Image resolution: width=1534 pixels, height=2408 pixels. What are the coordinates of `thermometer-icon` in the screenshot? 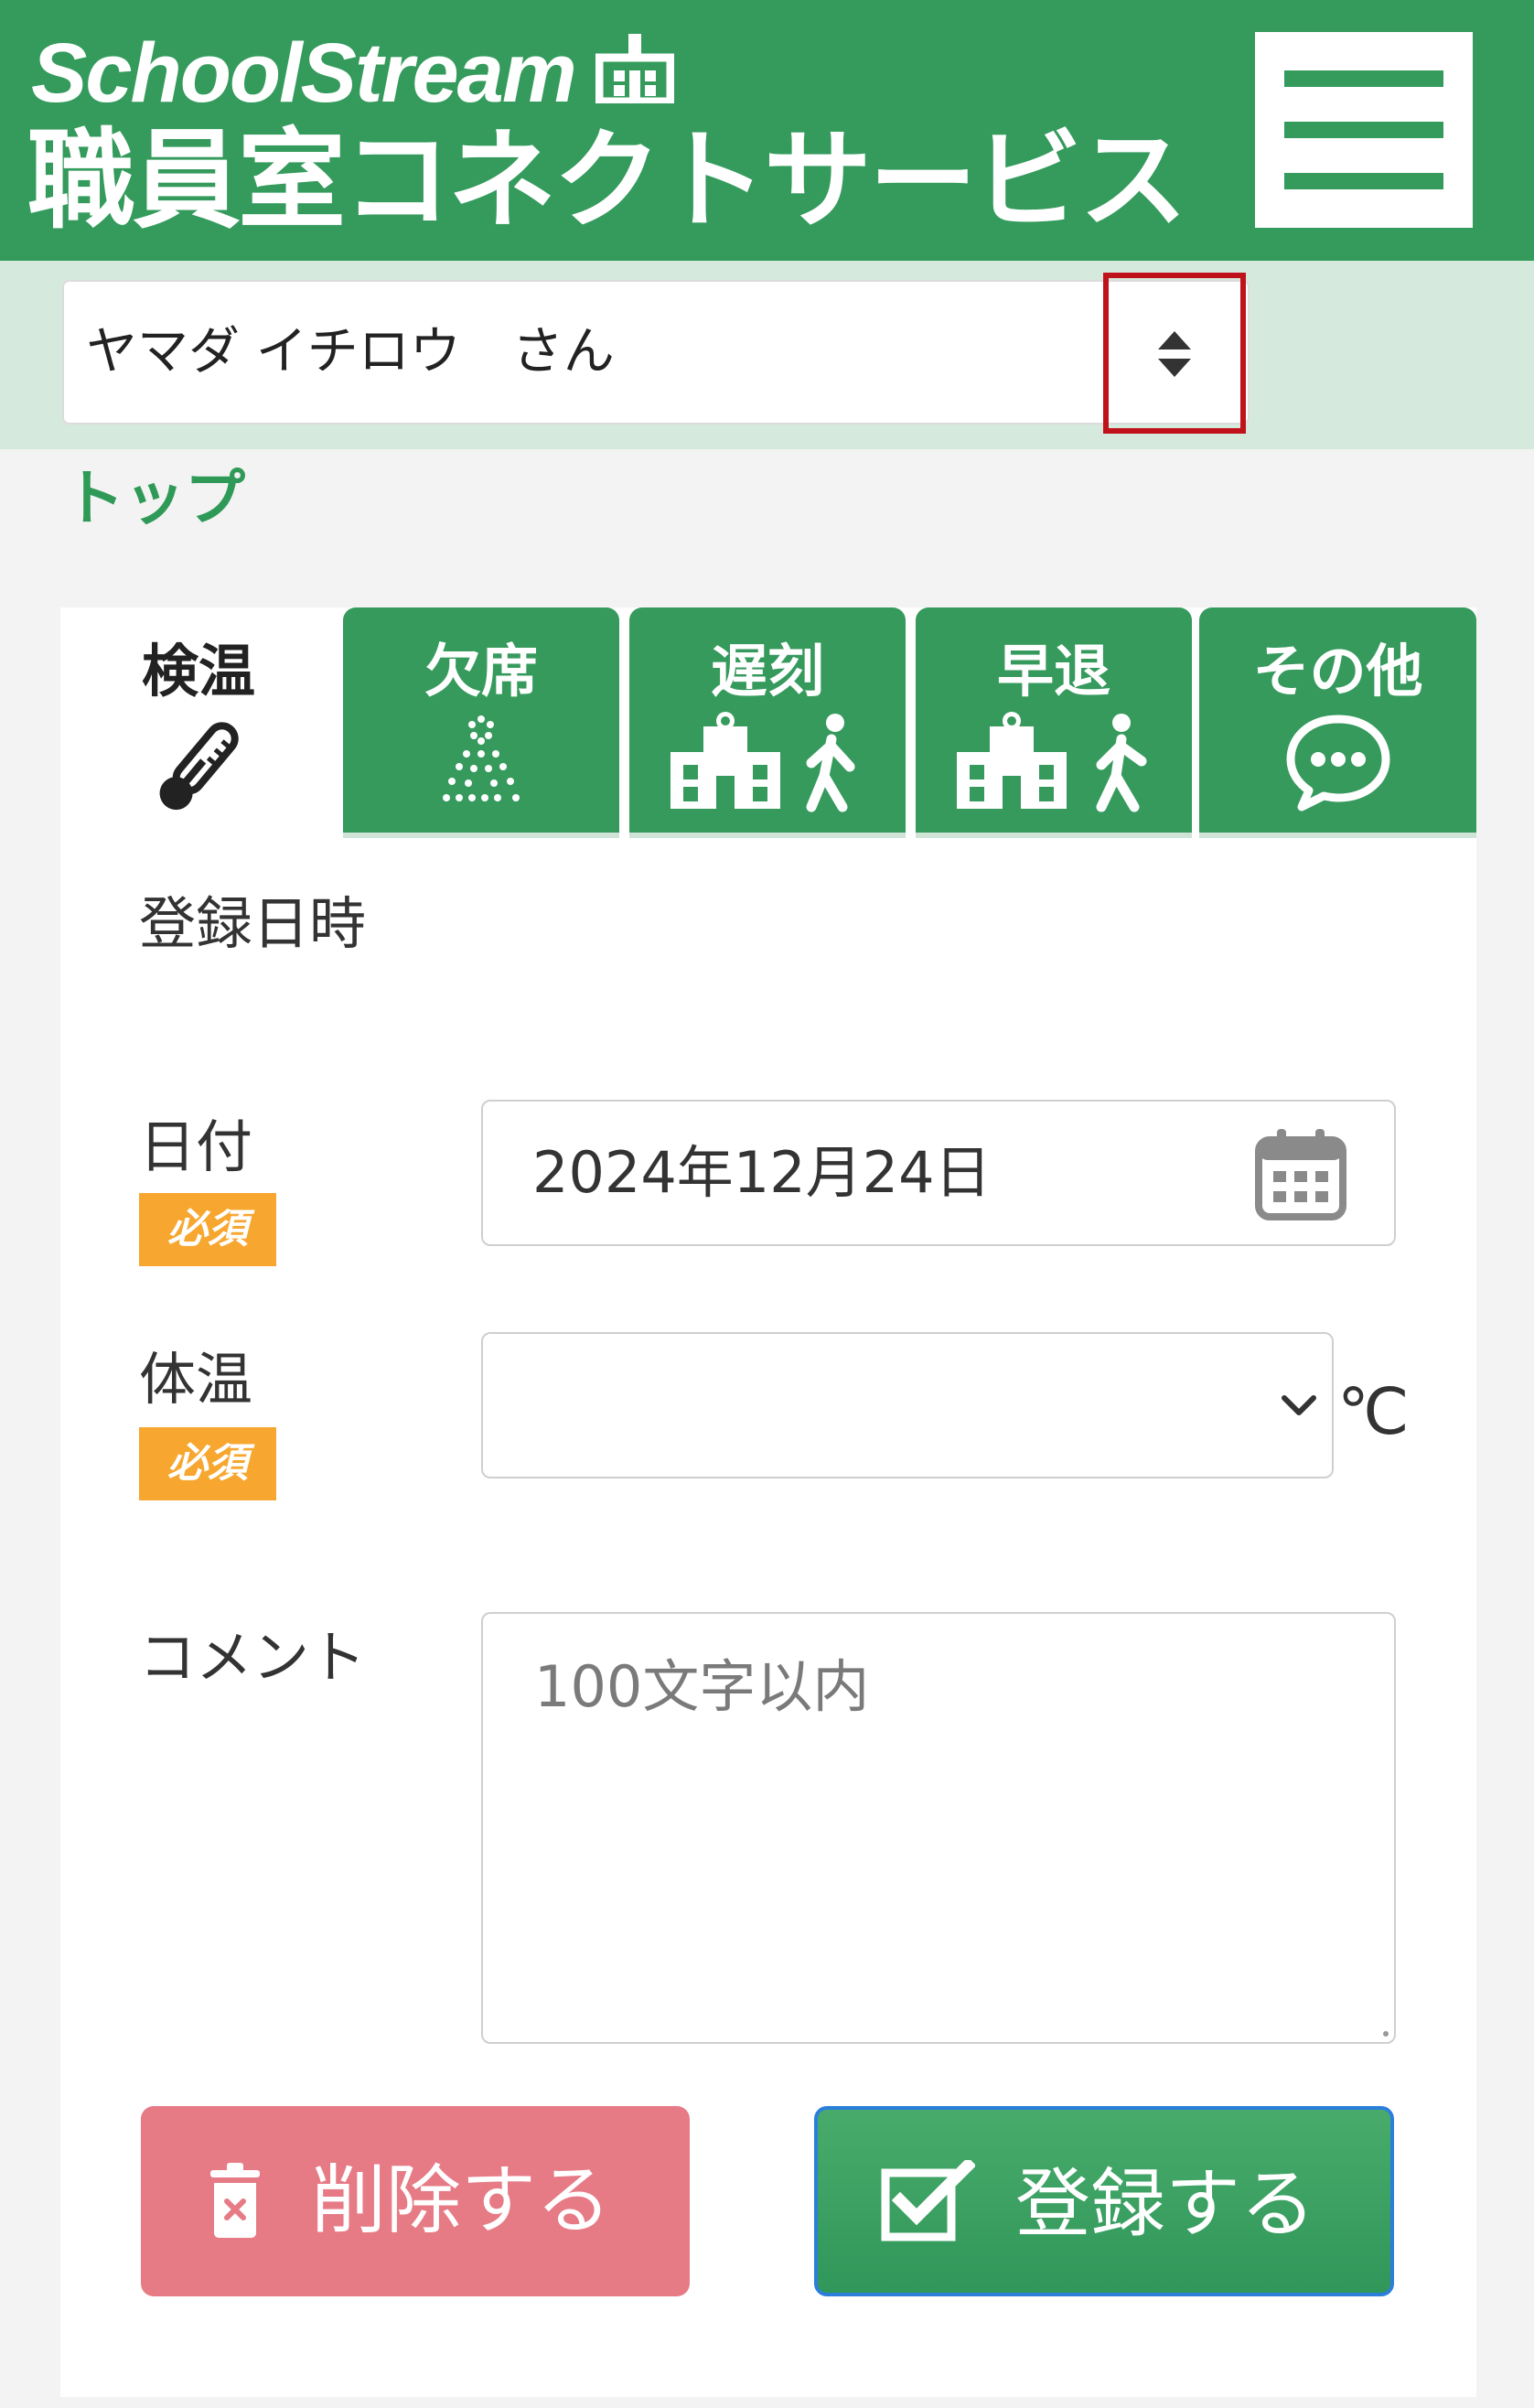 It's located at (199, 766).